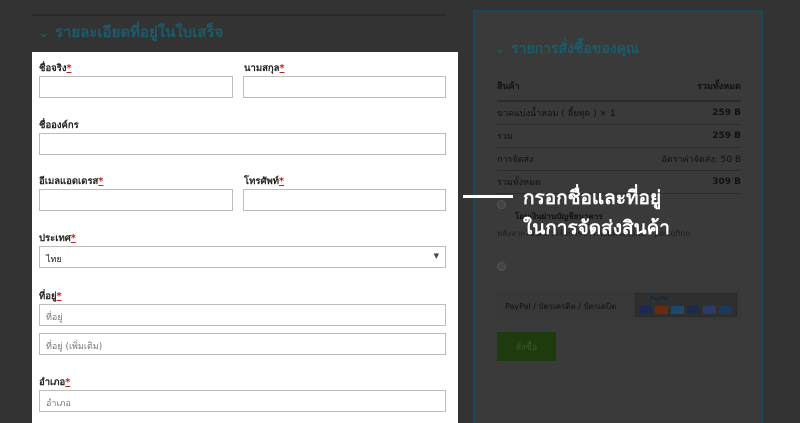 The height and width of the screenshot is (423, 800). Describe the element at coordinates (55, 382) in the screenshot. I see `district-label: อำเภอ*` at that location.